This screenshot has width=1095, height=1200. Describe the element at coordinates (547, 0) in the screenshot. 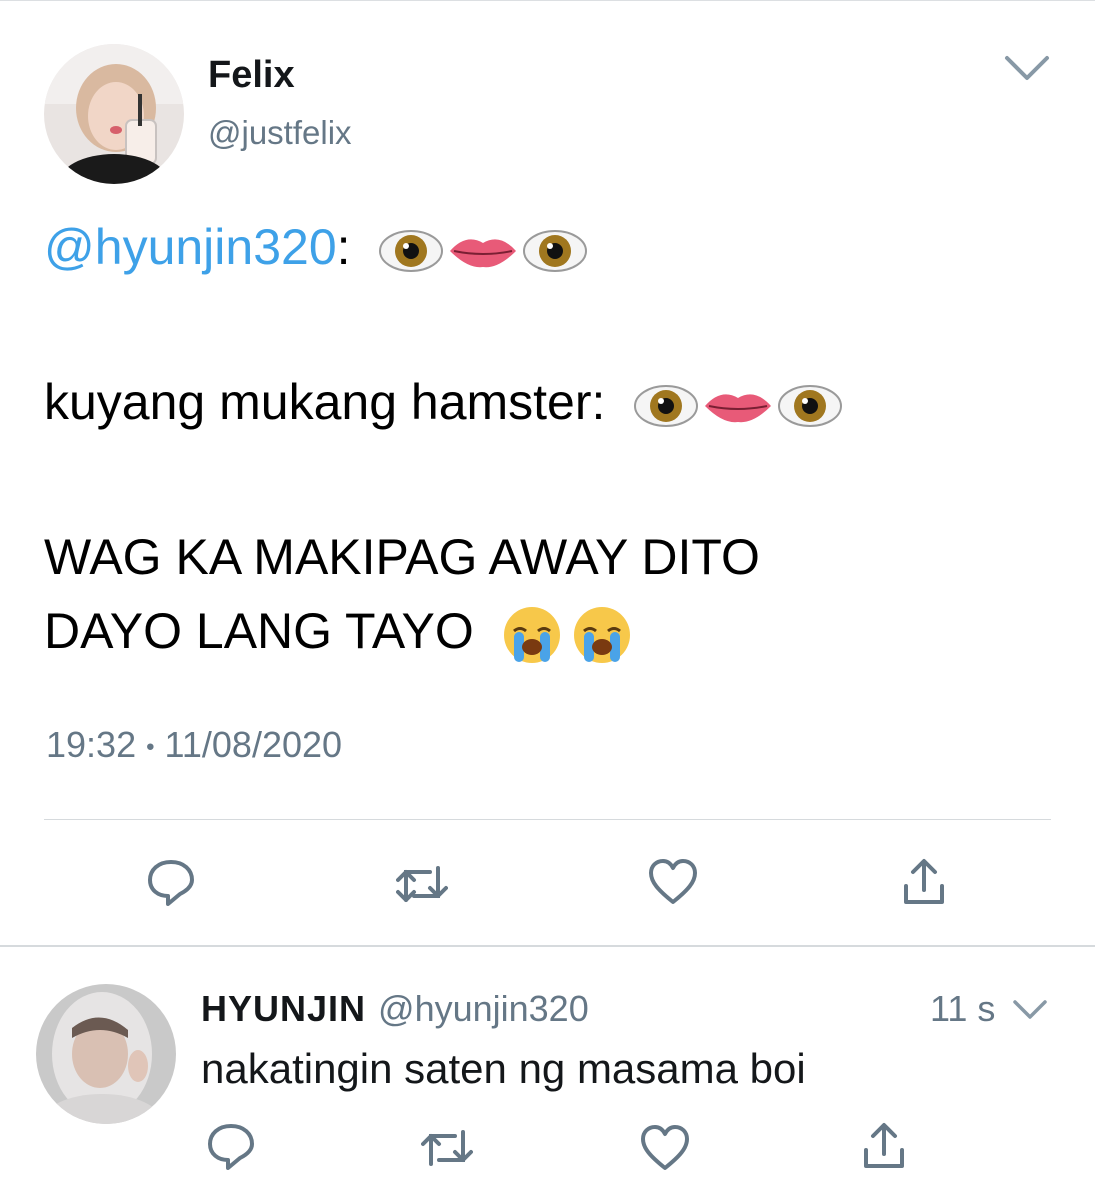

I see `top-divider` at that location.